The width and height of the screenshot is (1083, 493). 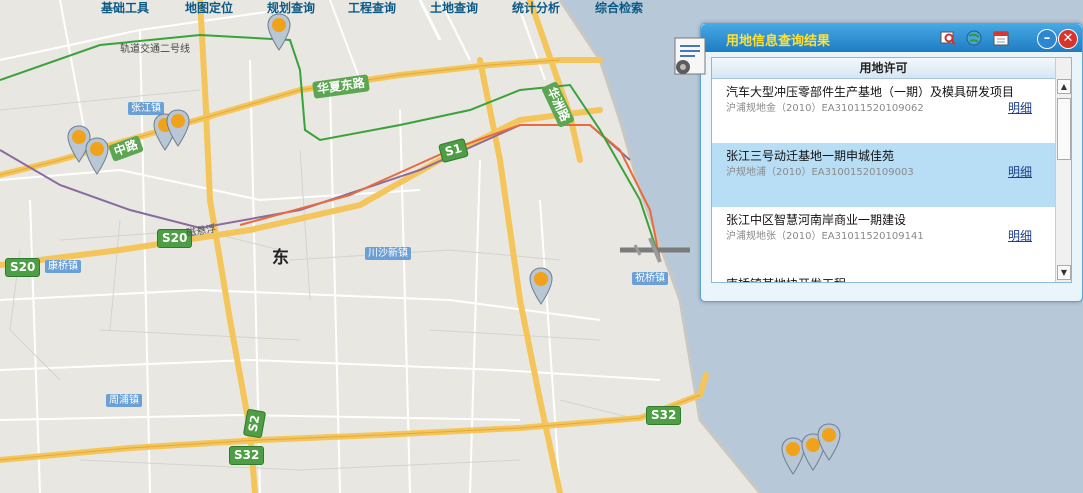 I want to click on menu-project-query: 工程查询, so click(x=372, y=8).